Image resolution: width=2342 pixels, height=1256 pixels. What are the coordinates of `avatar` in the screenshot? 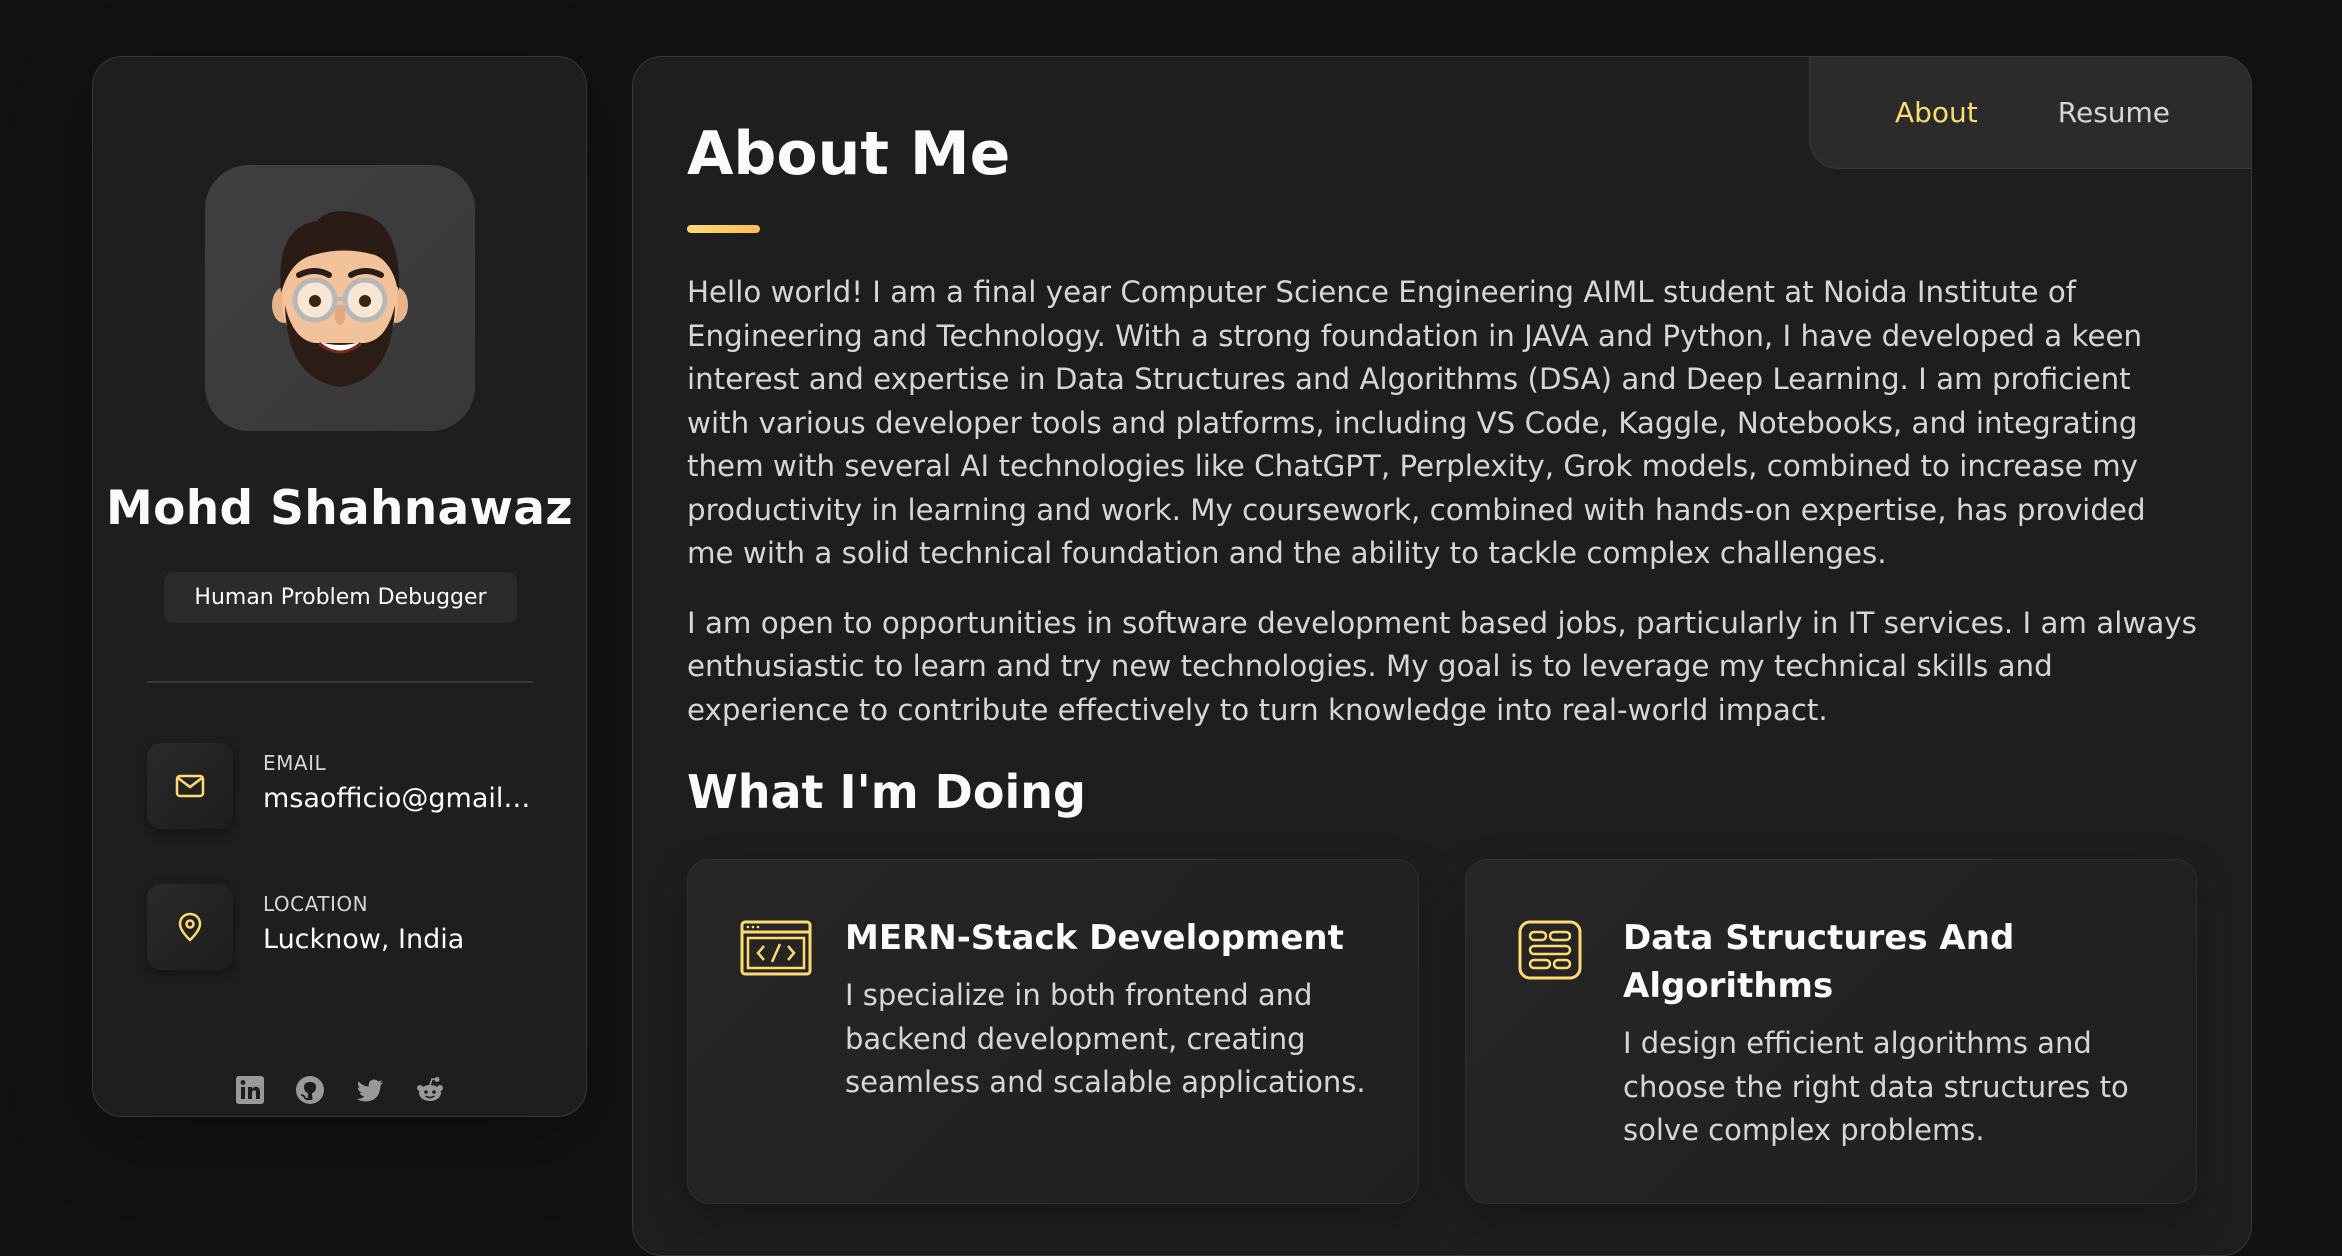 It's located at (340, 298).